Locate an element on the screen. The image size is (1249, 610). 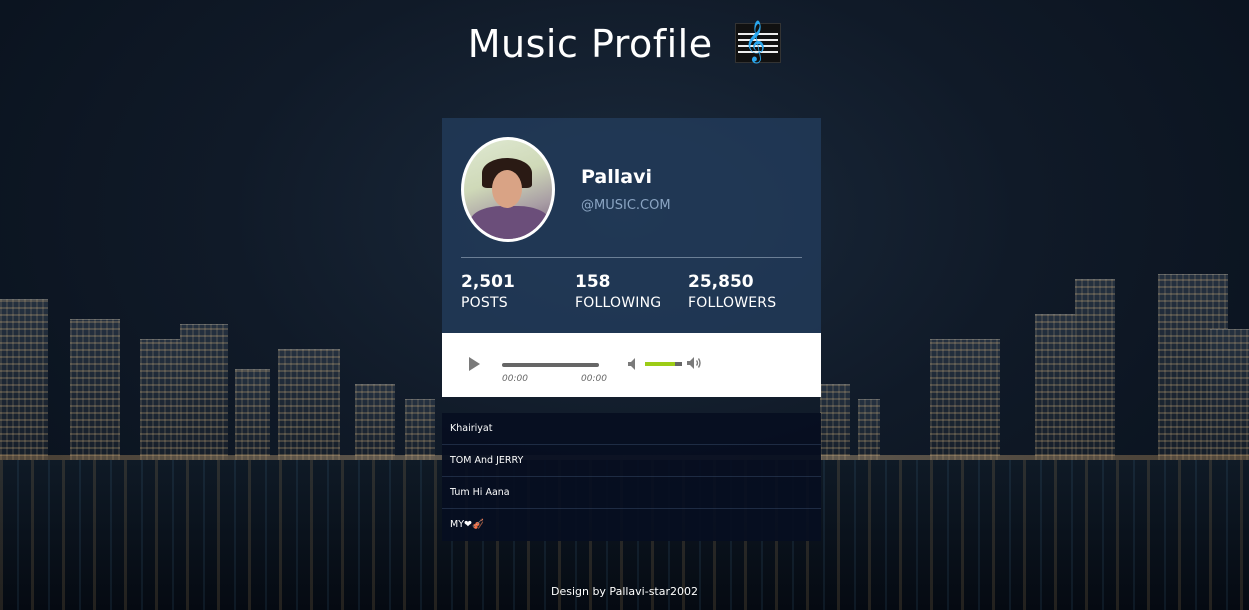
play-button is located at coordinates (474, 364).